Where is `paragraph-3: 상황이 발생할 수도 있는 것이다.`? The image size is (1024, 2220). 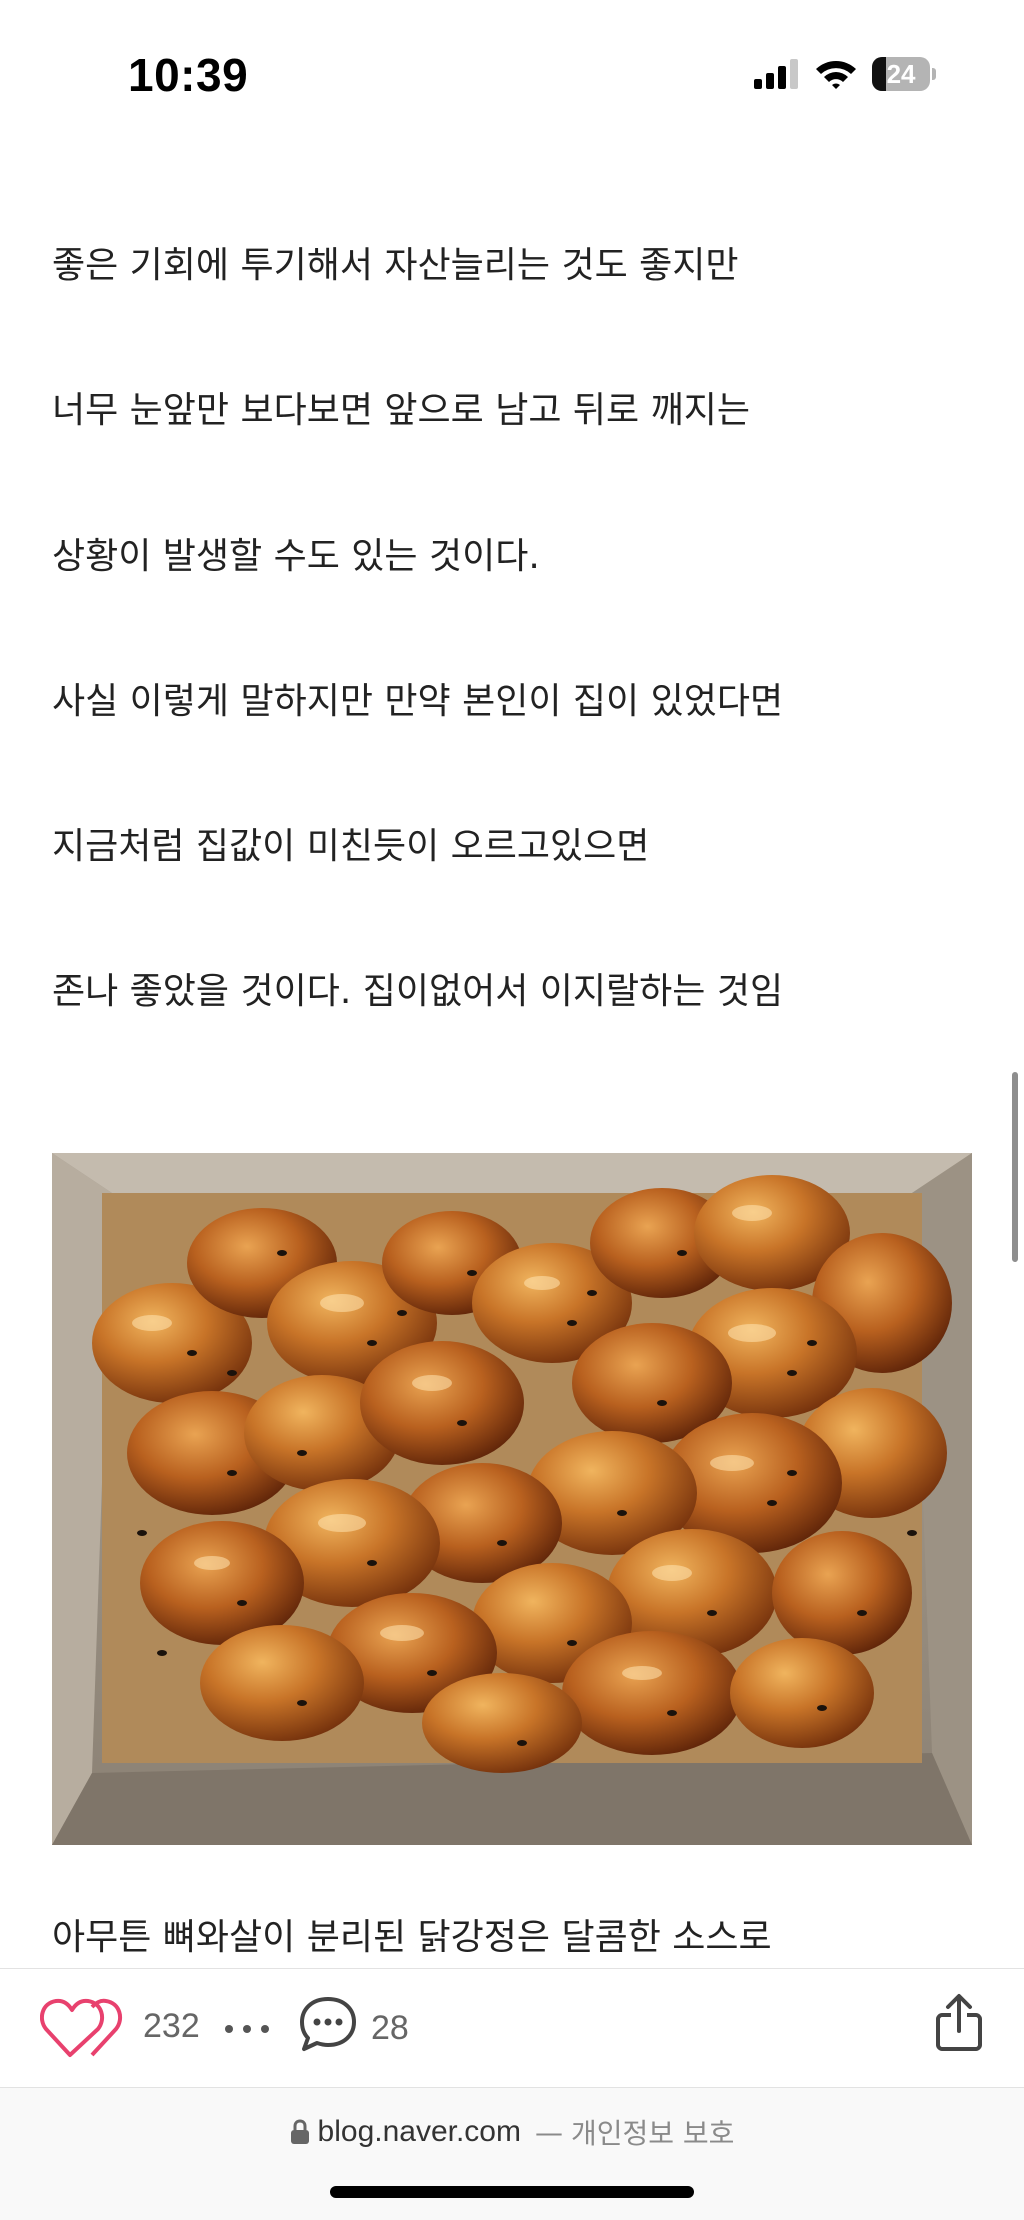
paragraph-3: 상황이 발생할 수도 있는 것이다. is located at coordinates (296, 556).